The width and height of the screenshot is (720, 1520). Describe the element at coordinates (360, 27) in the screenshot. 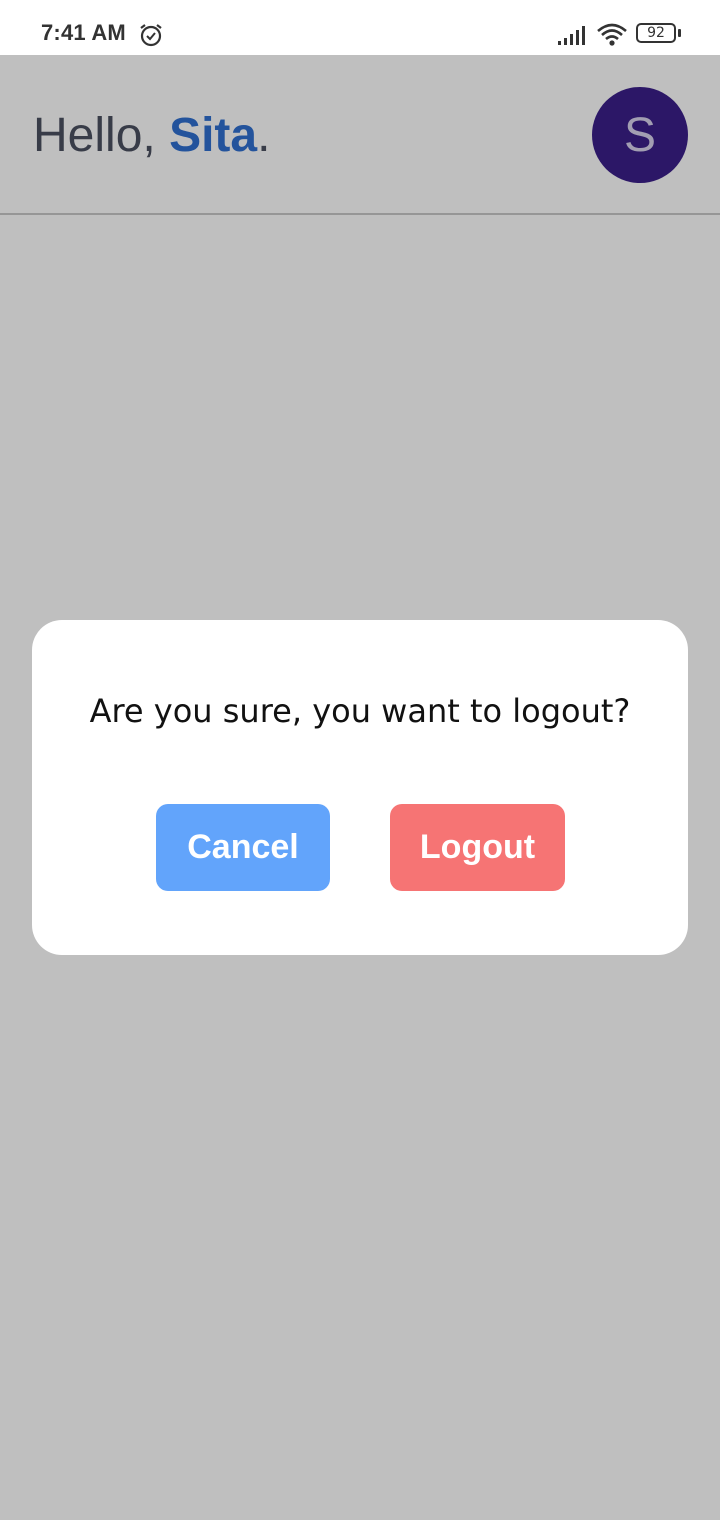

I see `status-bar: 7:41 AM 92` at that location.